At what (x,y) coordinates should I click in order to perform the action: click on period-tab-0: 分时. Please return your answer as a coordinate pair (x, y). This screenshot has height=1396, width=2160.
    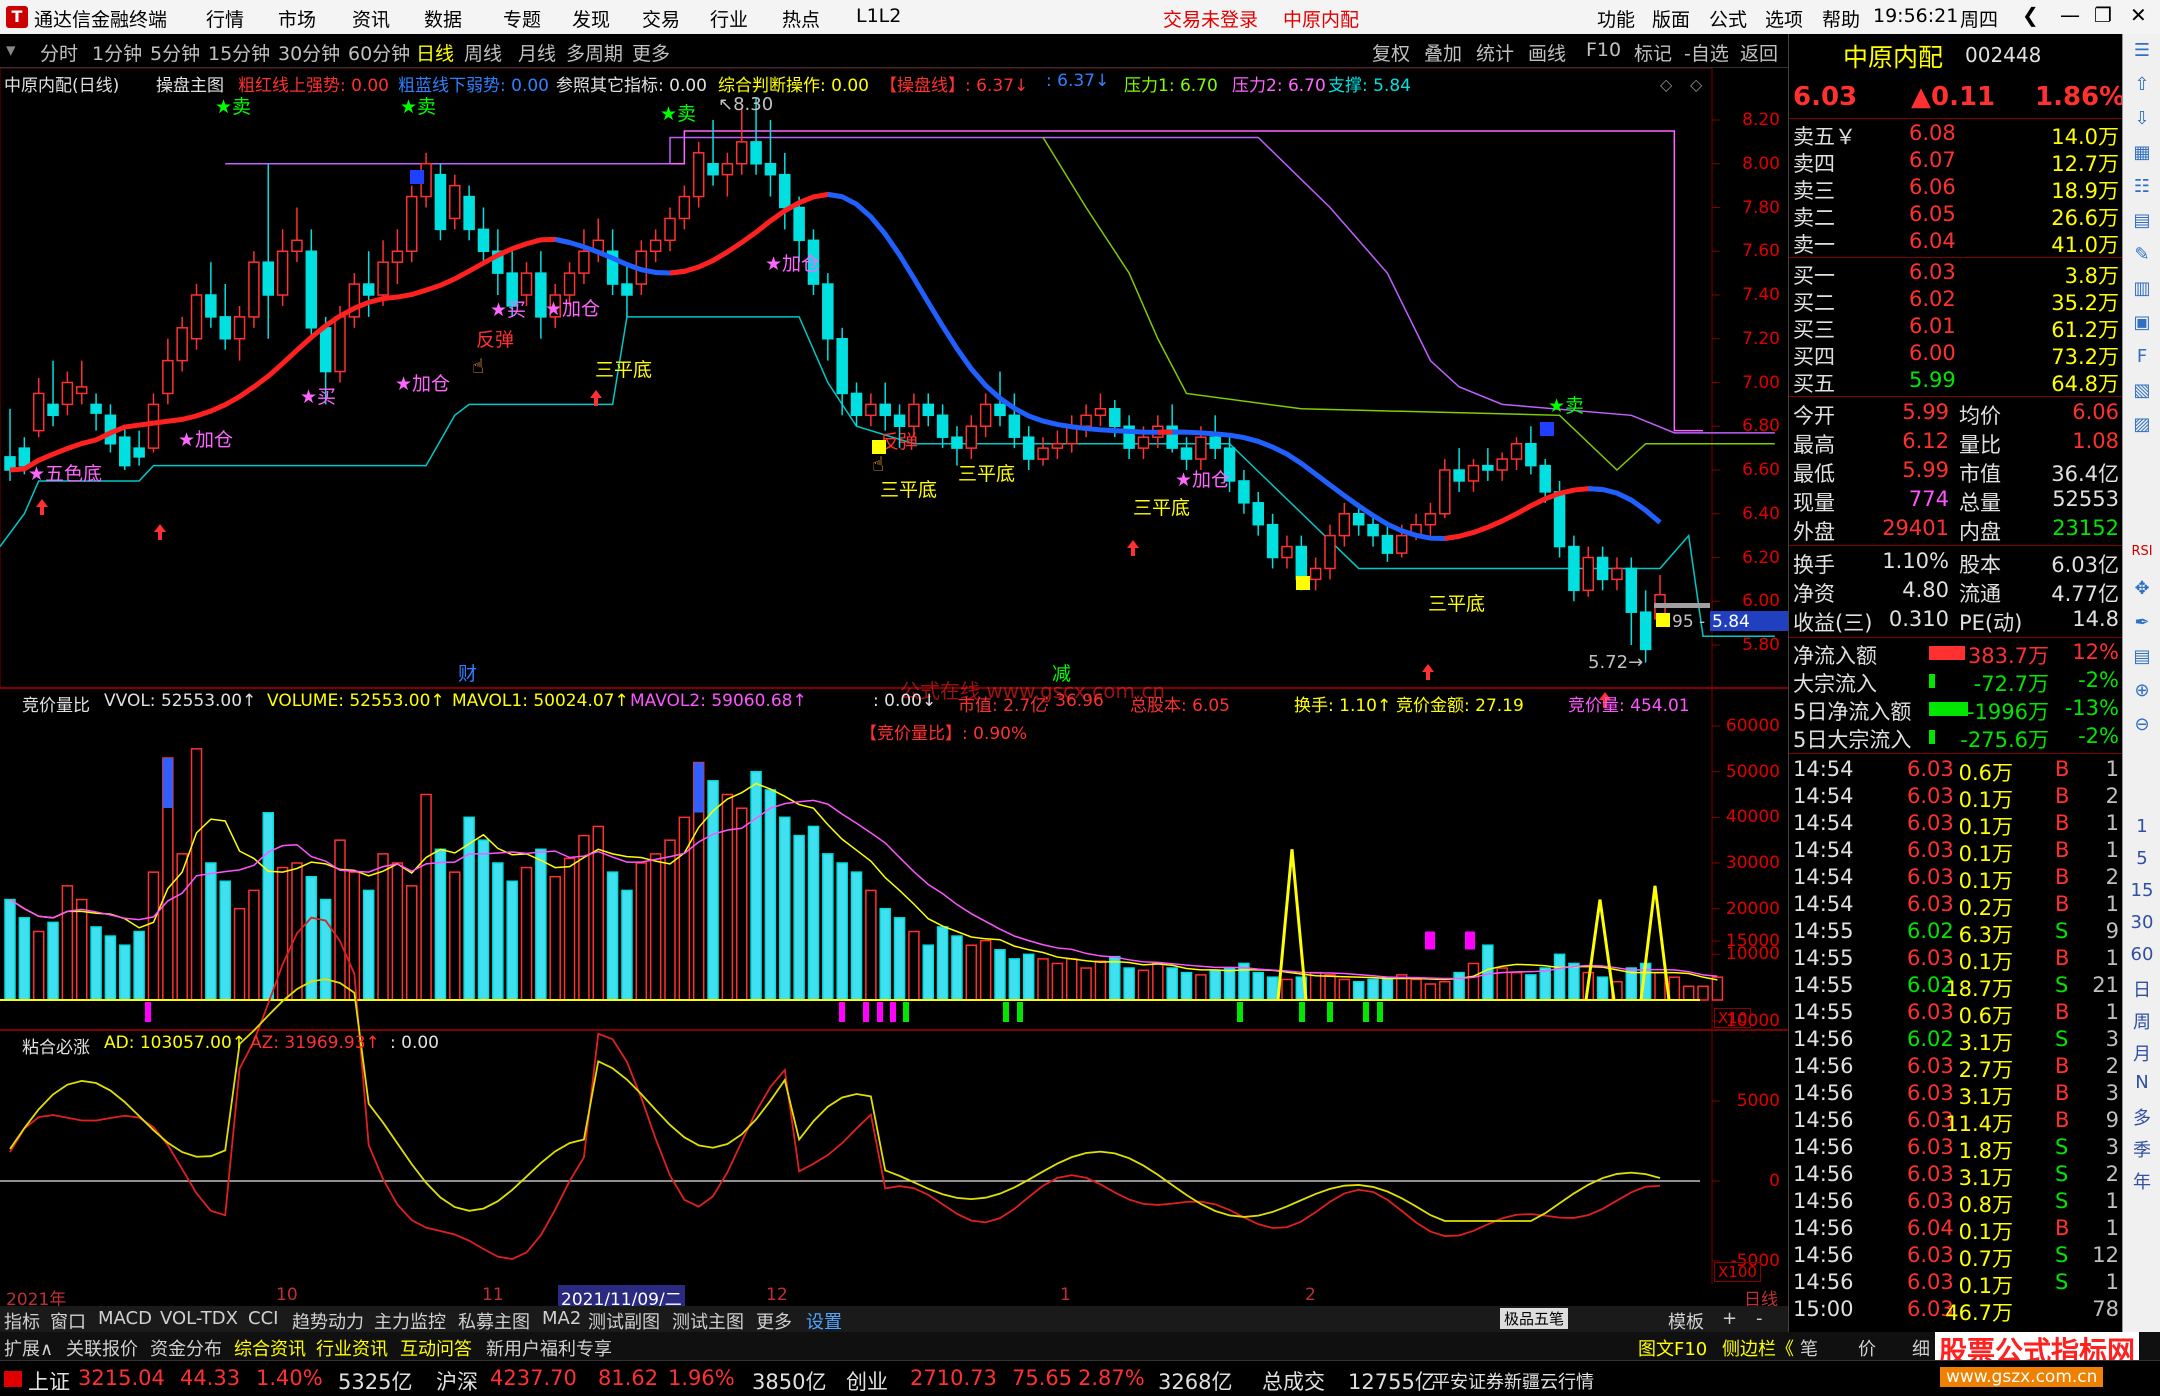
    Looking at the image, I should click on (59, 52).